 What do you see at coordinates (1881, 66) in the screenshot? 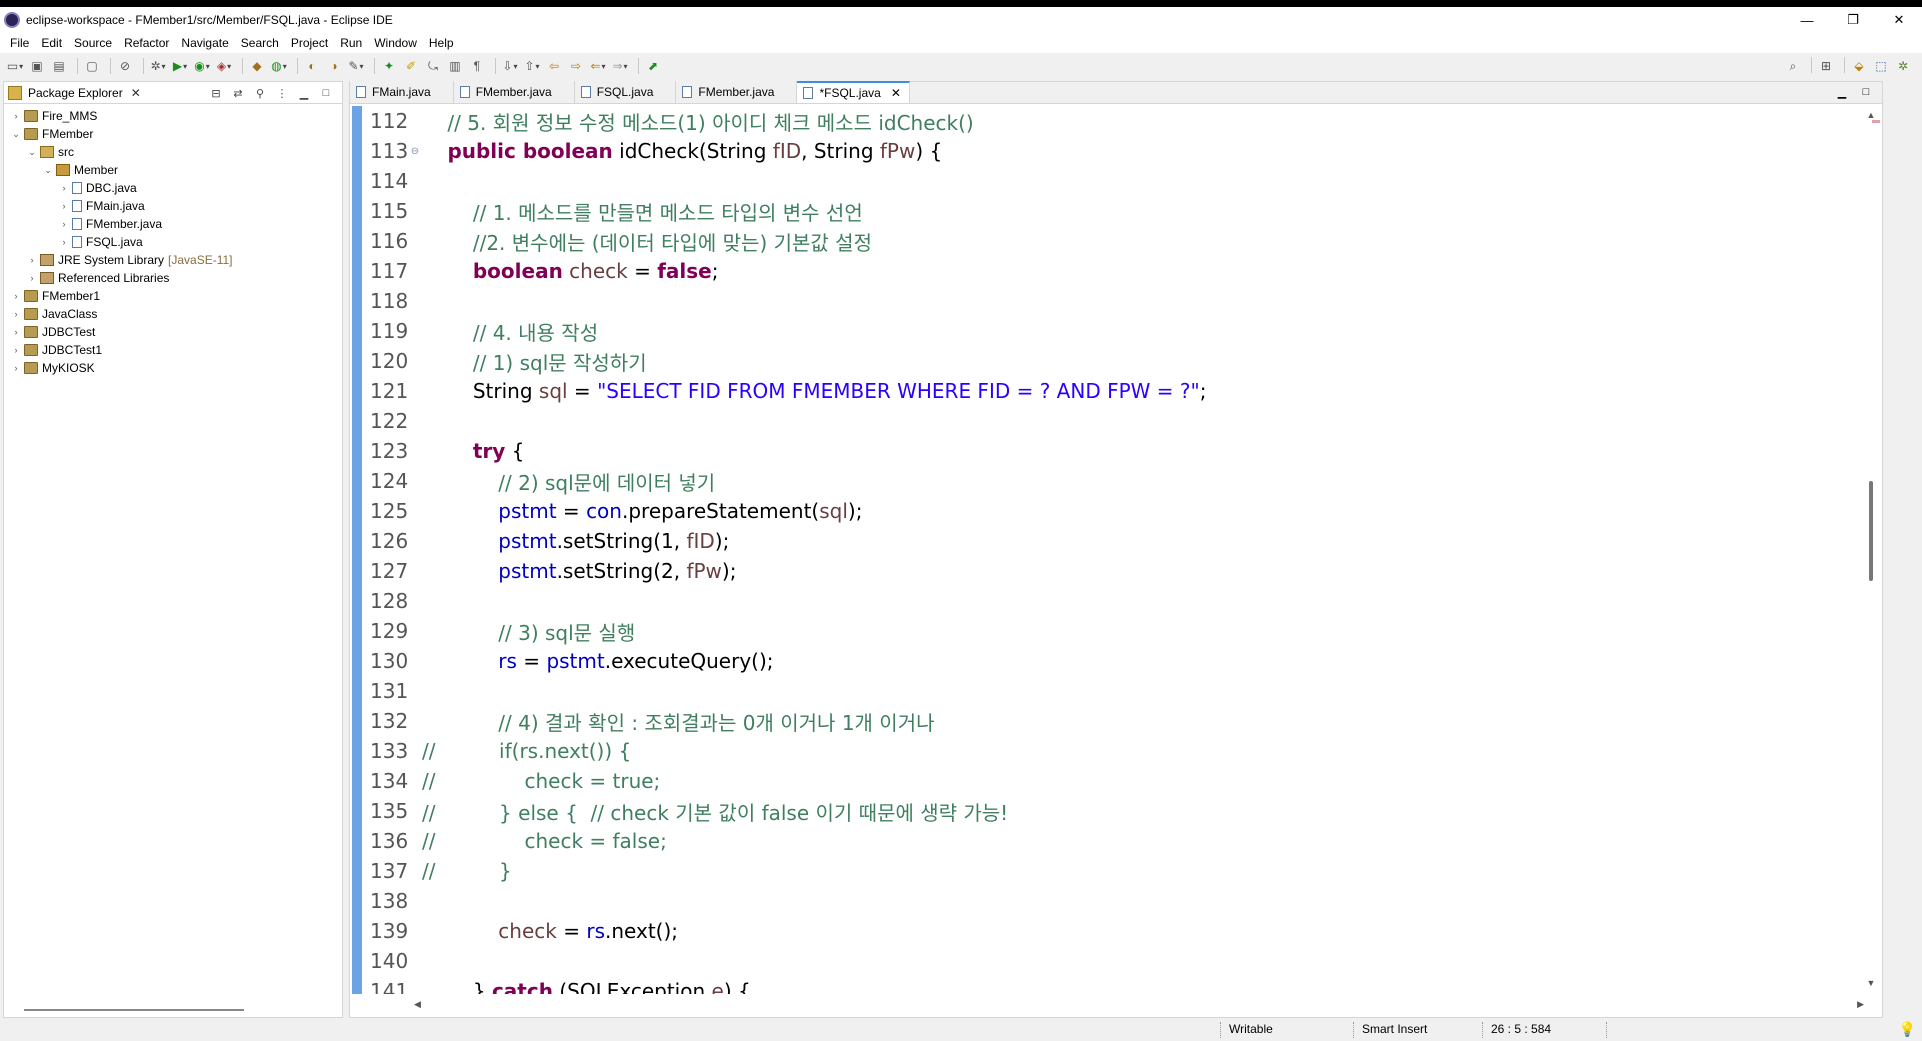
I see `java-perspective-icon: ⬚` at bounding box center [1881, 66].